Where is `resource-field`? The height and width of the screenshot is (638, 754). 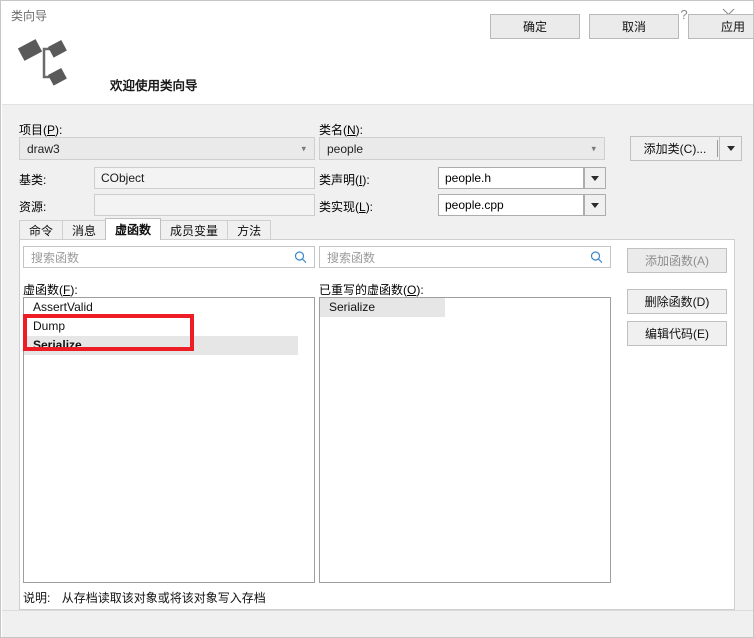 resource-field is located at coordinates (204, 205).